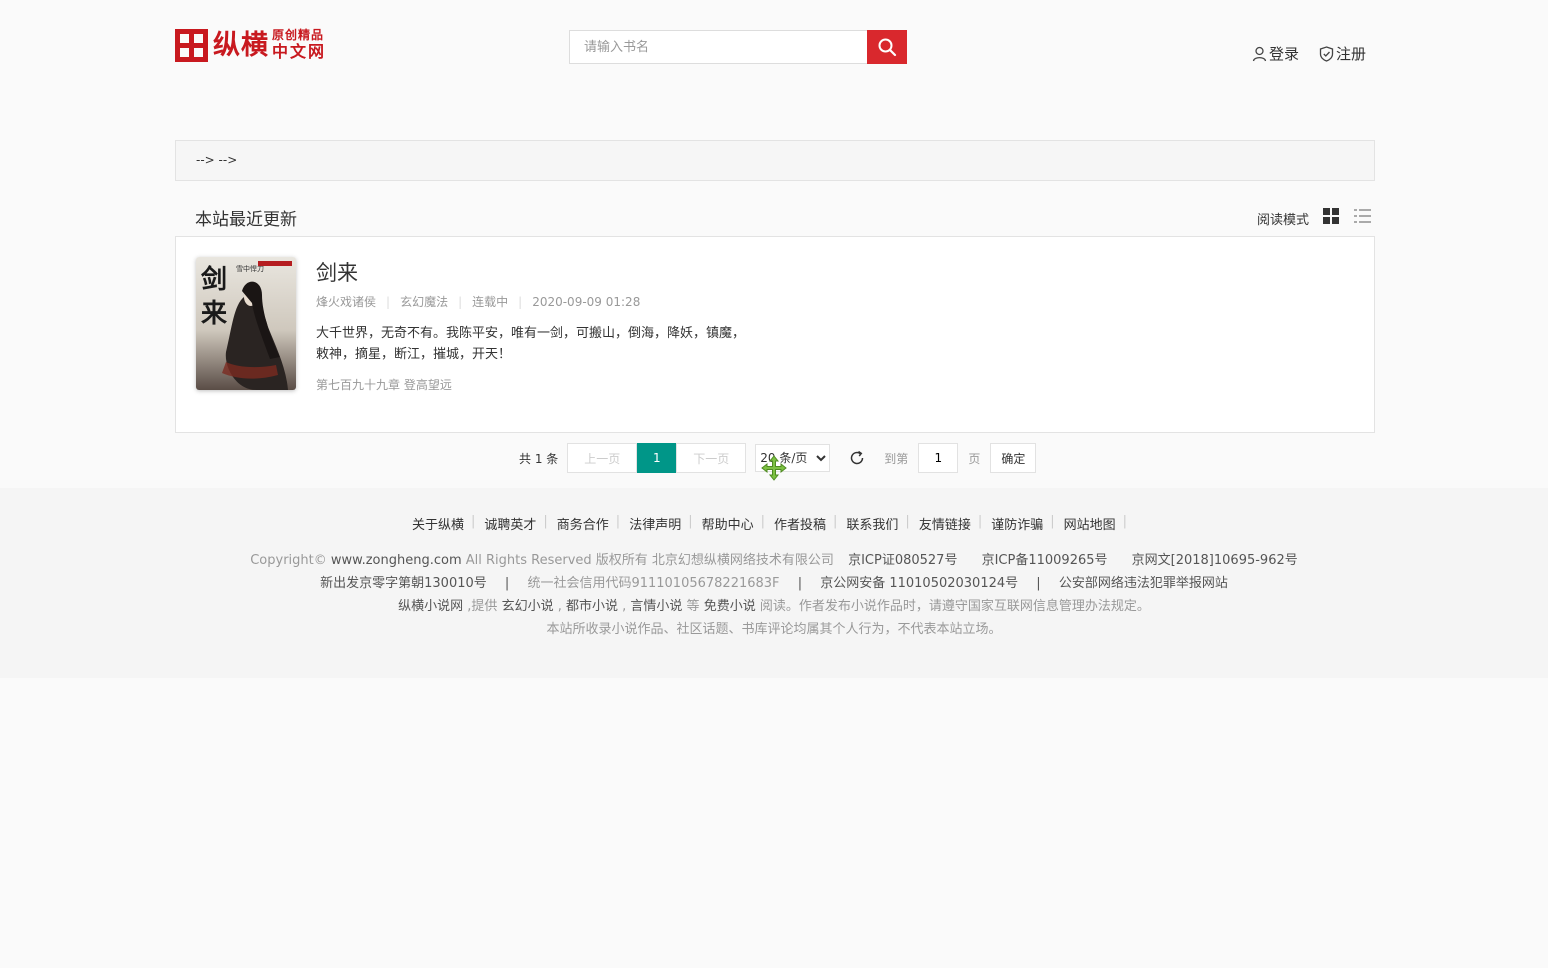  Describe the element at coordinates (718, 47) in the screenshot. I see `search-input` at that location.